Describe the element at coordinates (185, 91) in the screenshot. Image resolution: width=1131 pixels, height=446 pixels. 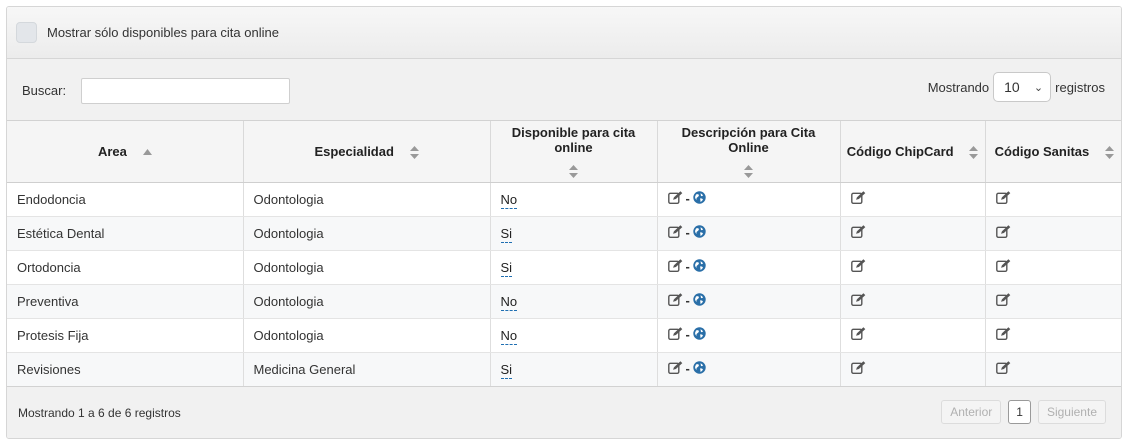
I see `search-input` at that location.